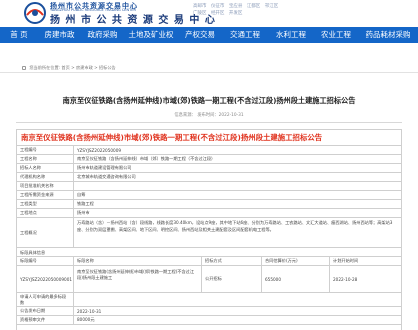  I want to click on row-label: 工程编号, so click(45, 150).